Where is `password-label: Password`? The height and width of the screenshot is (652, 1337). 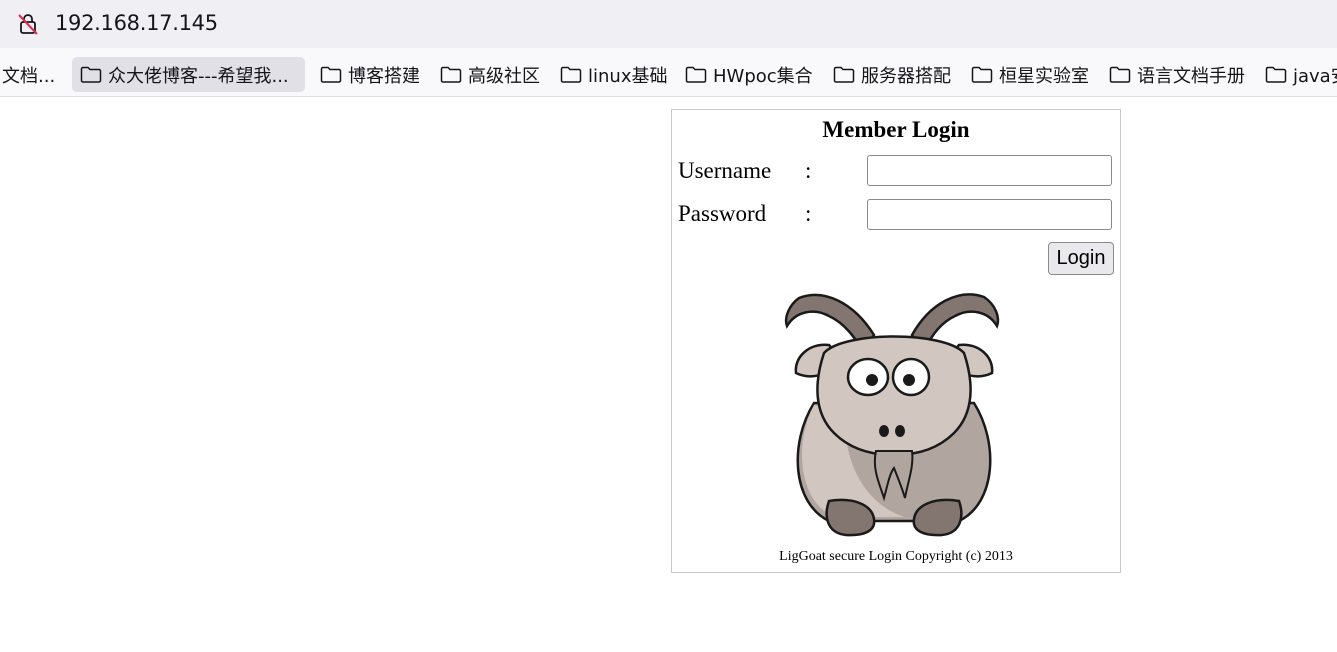 password-label: Password is located at coordinates (722, 213).